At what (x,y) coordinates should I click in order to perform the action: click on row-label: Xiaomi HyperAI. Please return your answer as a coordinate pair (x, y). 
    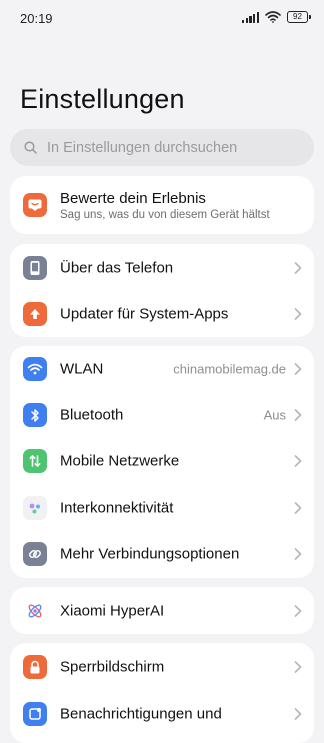
    Looking at the image, I should click on (112, 610).